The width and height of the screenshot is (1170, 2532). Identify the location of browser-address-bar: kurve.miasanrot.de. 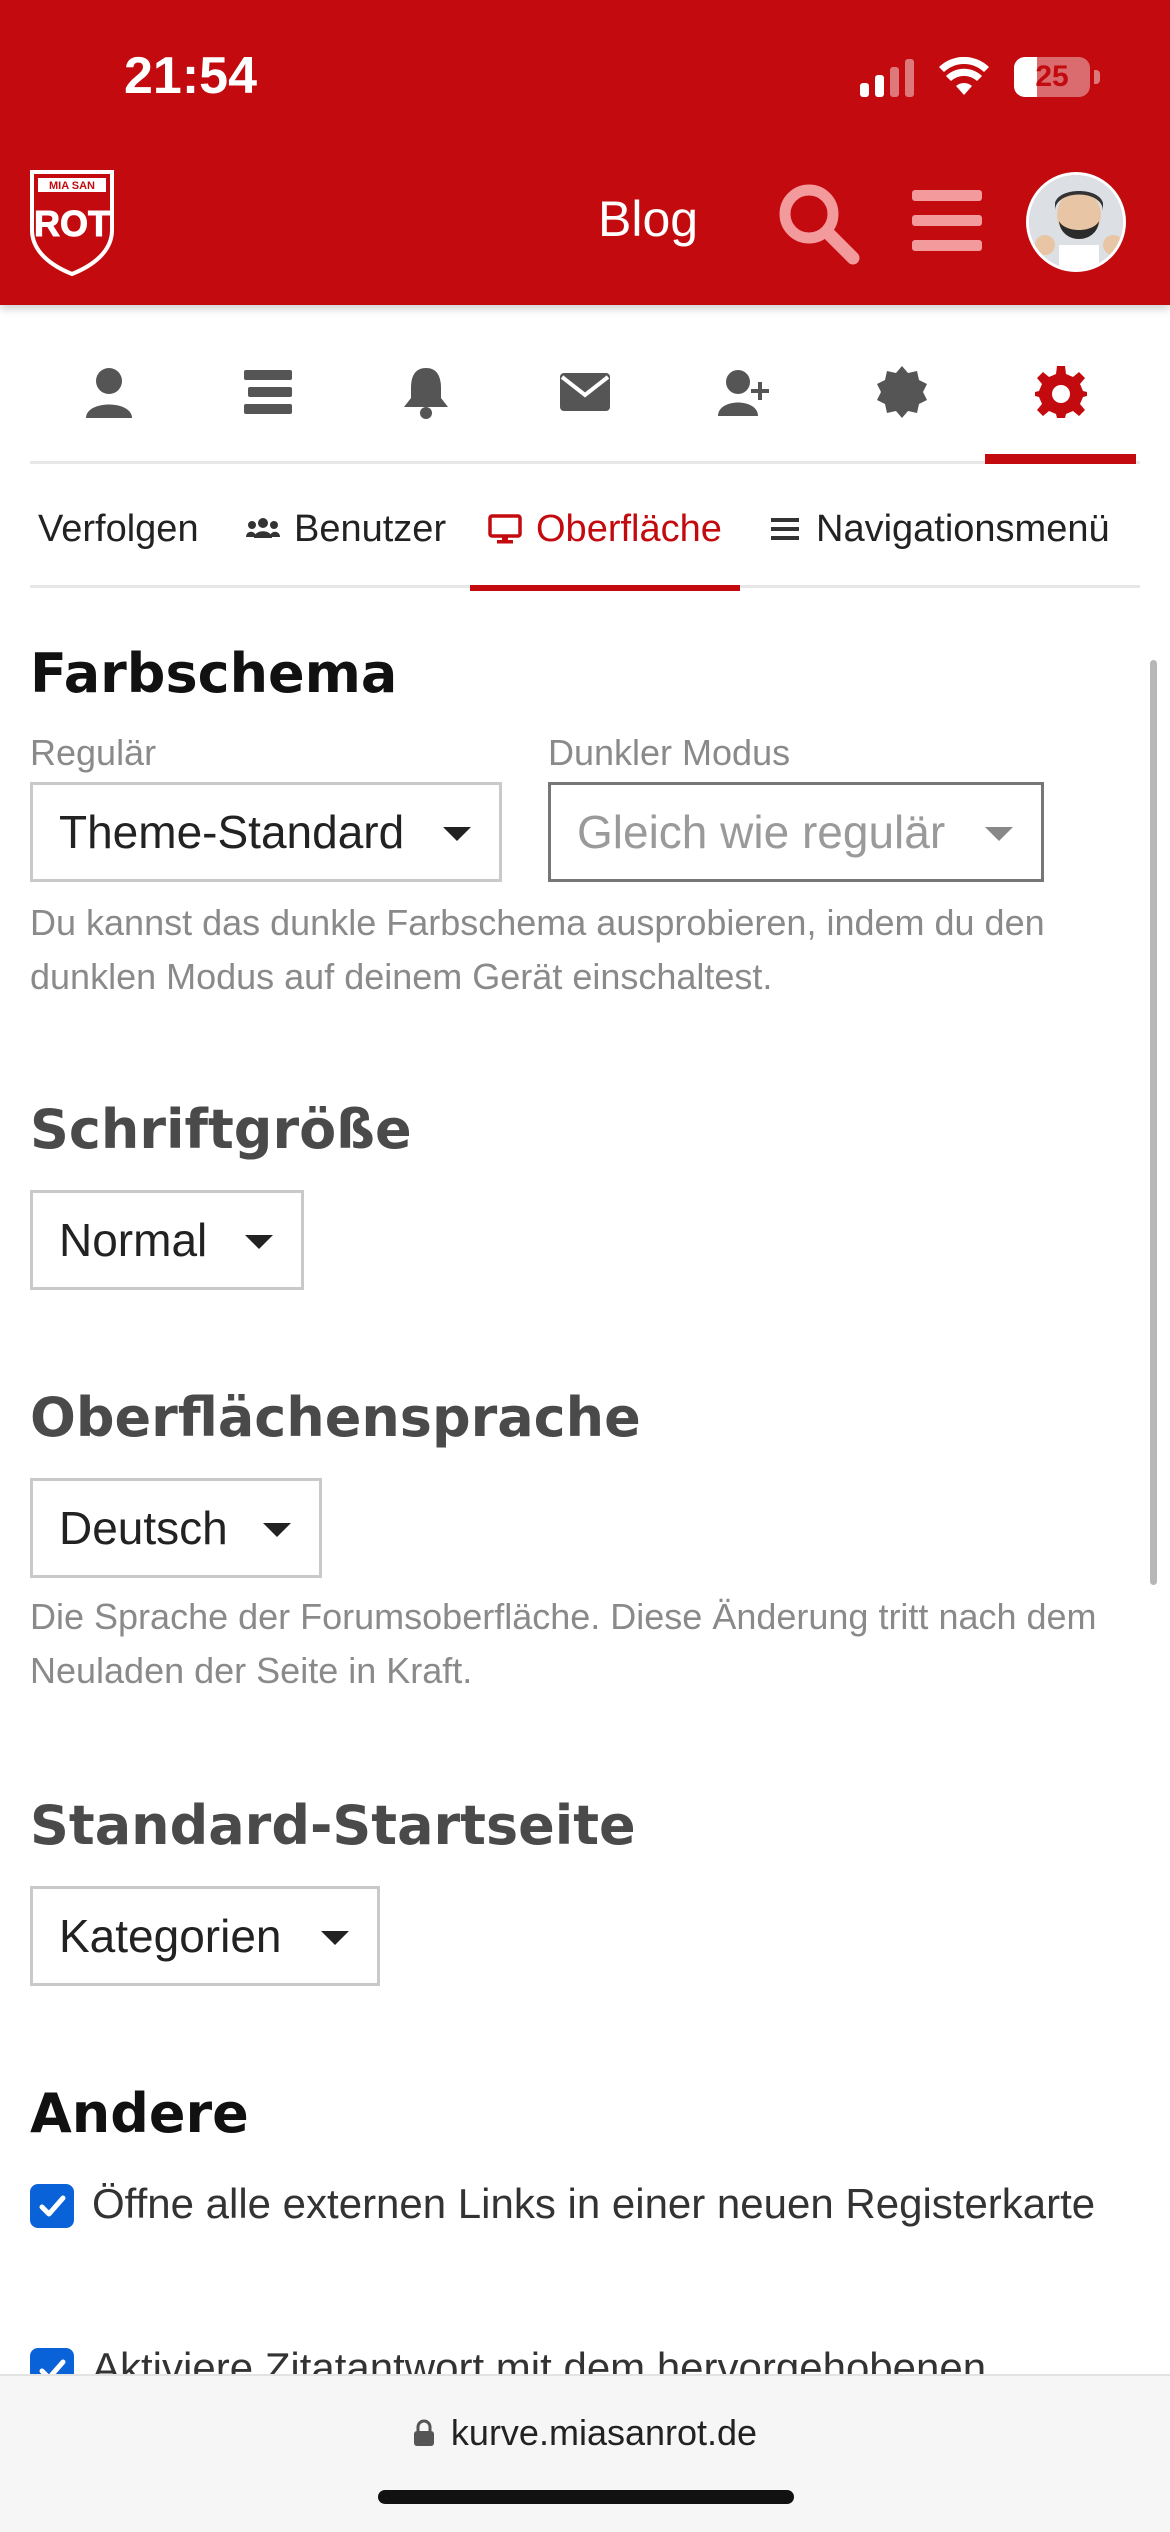
(585, 2453).